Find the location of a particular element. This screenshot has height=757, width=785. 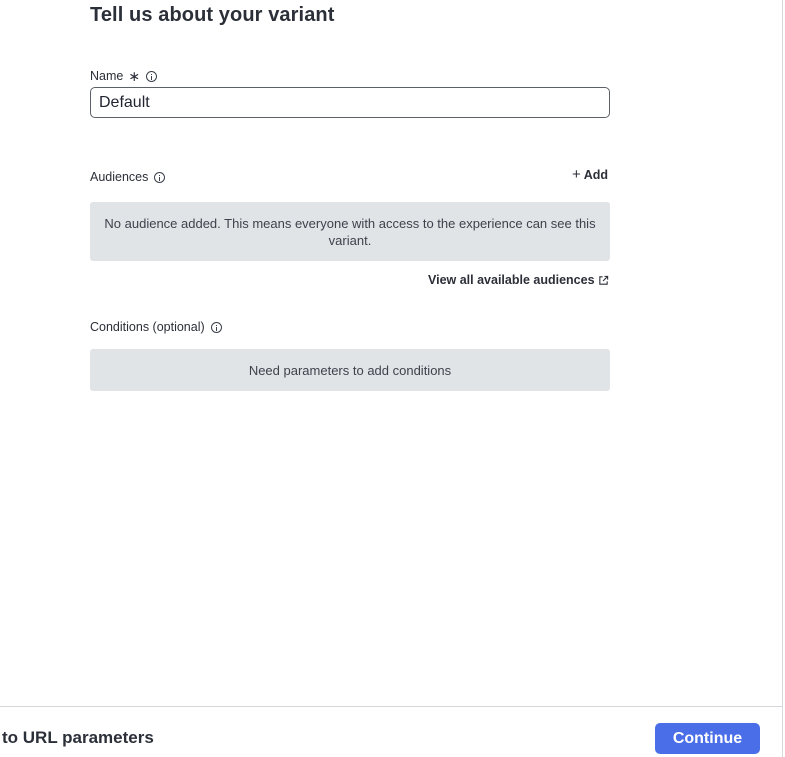

conditions-label-row: Conditions (optional) is located at coordinates (156, 327).